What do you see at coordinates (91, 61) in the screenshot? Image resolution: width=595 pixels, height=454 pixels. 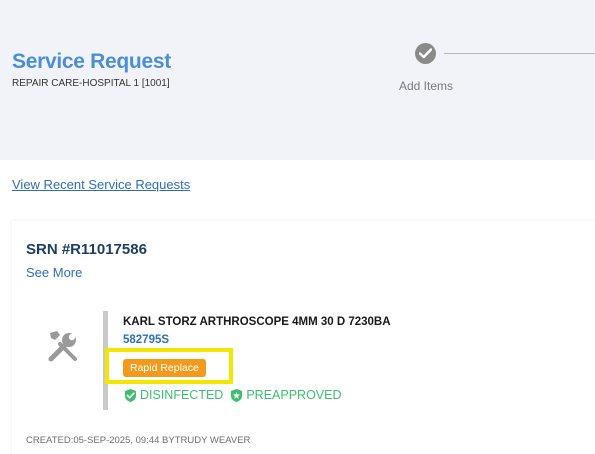 I see `page-title: Service Request` at bounding box center [91, 61].